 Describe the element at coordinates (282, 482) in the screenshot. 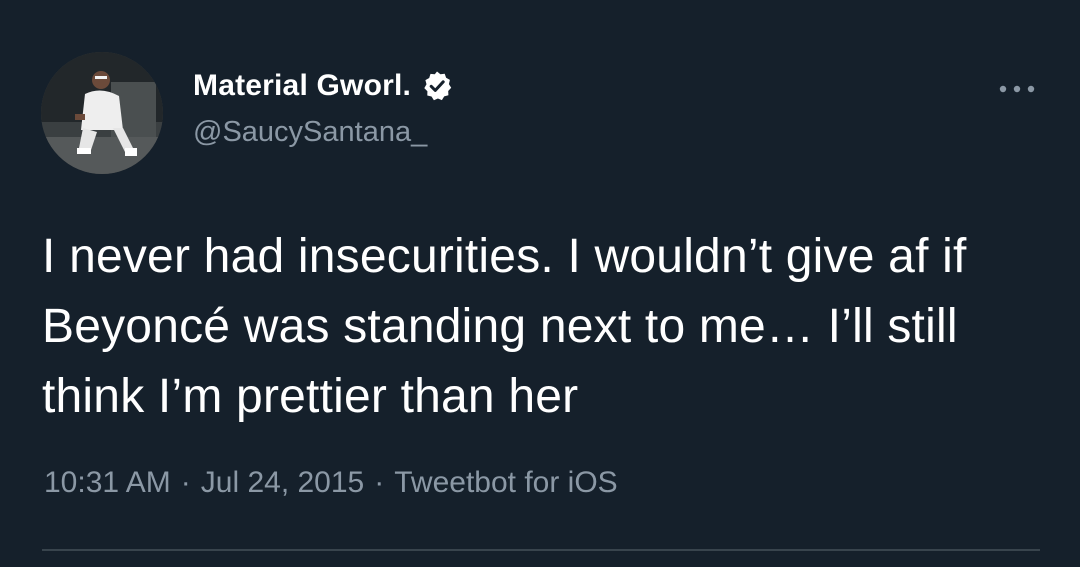

I see `tweet-date: Jul 24, 2015` at that location.